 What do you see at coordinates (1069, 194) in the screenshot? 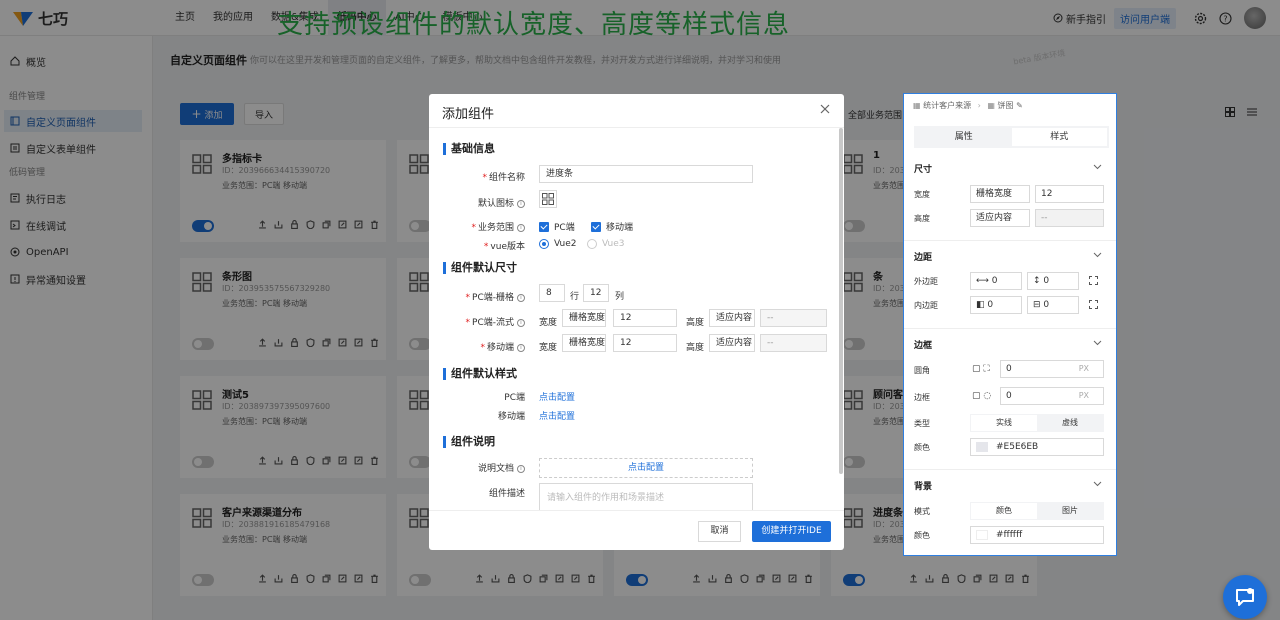
I see `width-input: 12` at bounding box center [1069, 194].